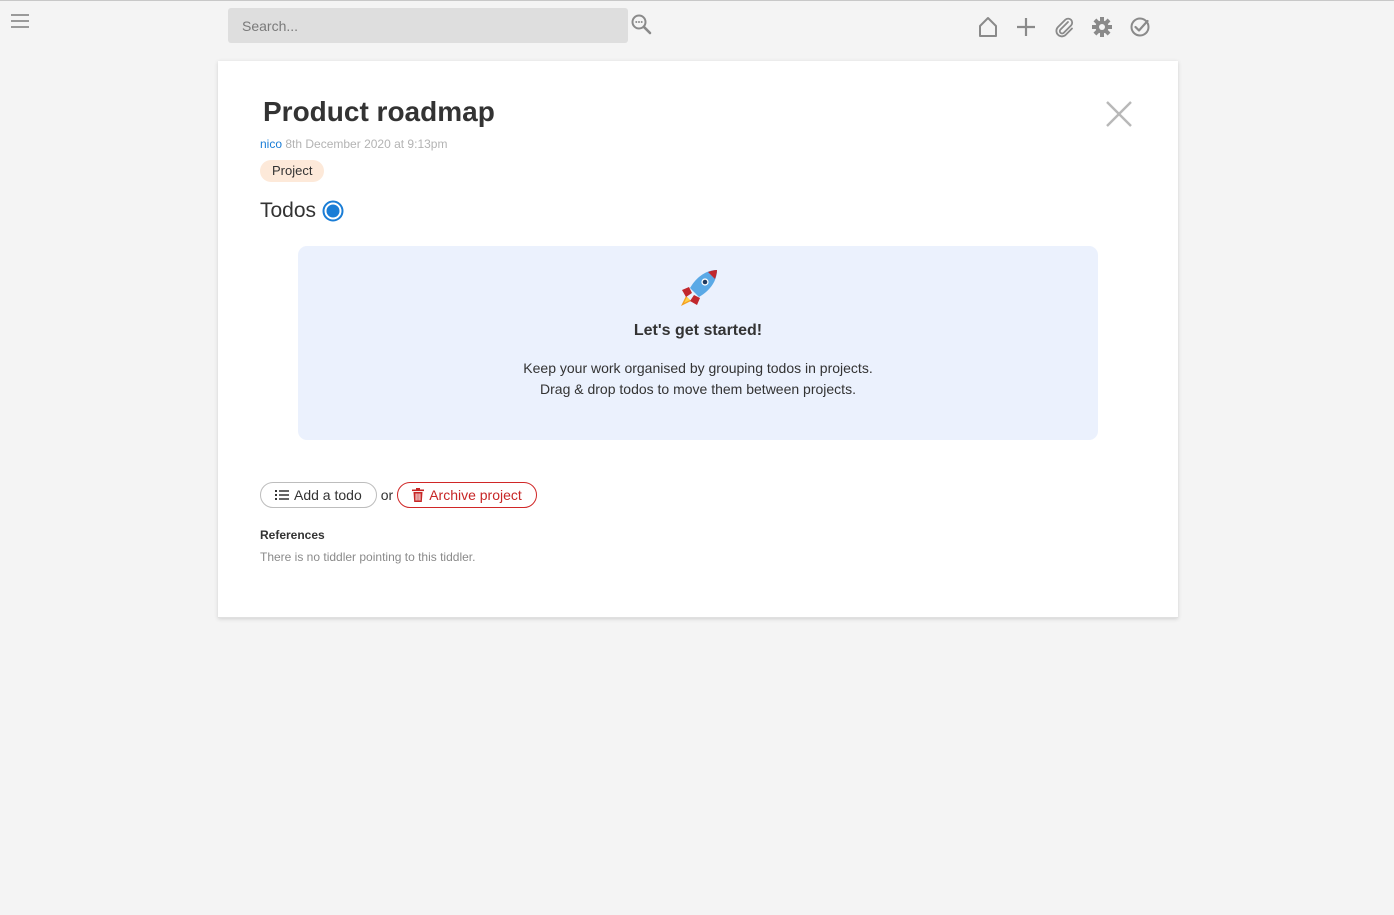 This screenshot has width=1394, height=915. What do you see at coordinates (288, 210) in the screenshot?
I see `todos-heading-label: Todos` at bounding box center [288, 210].